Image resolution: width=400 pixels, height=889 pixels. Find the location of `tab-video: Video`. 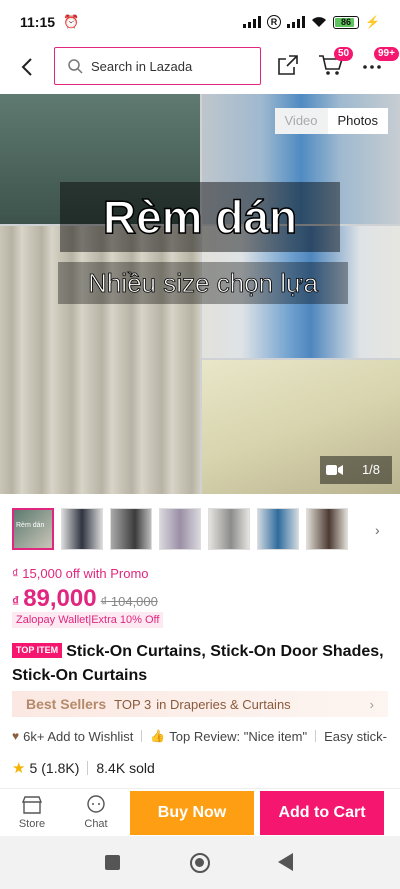

tab-video: Video is located at coordinates (301, 121).